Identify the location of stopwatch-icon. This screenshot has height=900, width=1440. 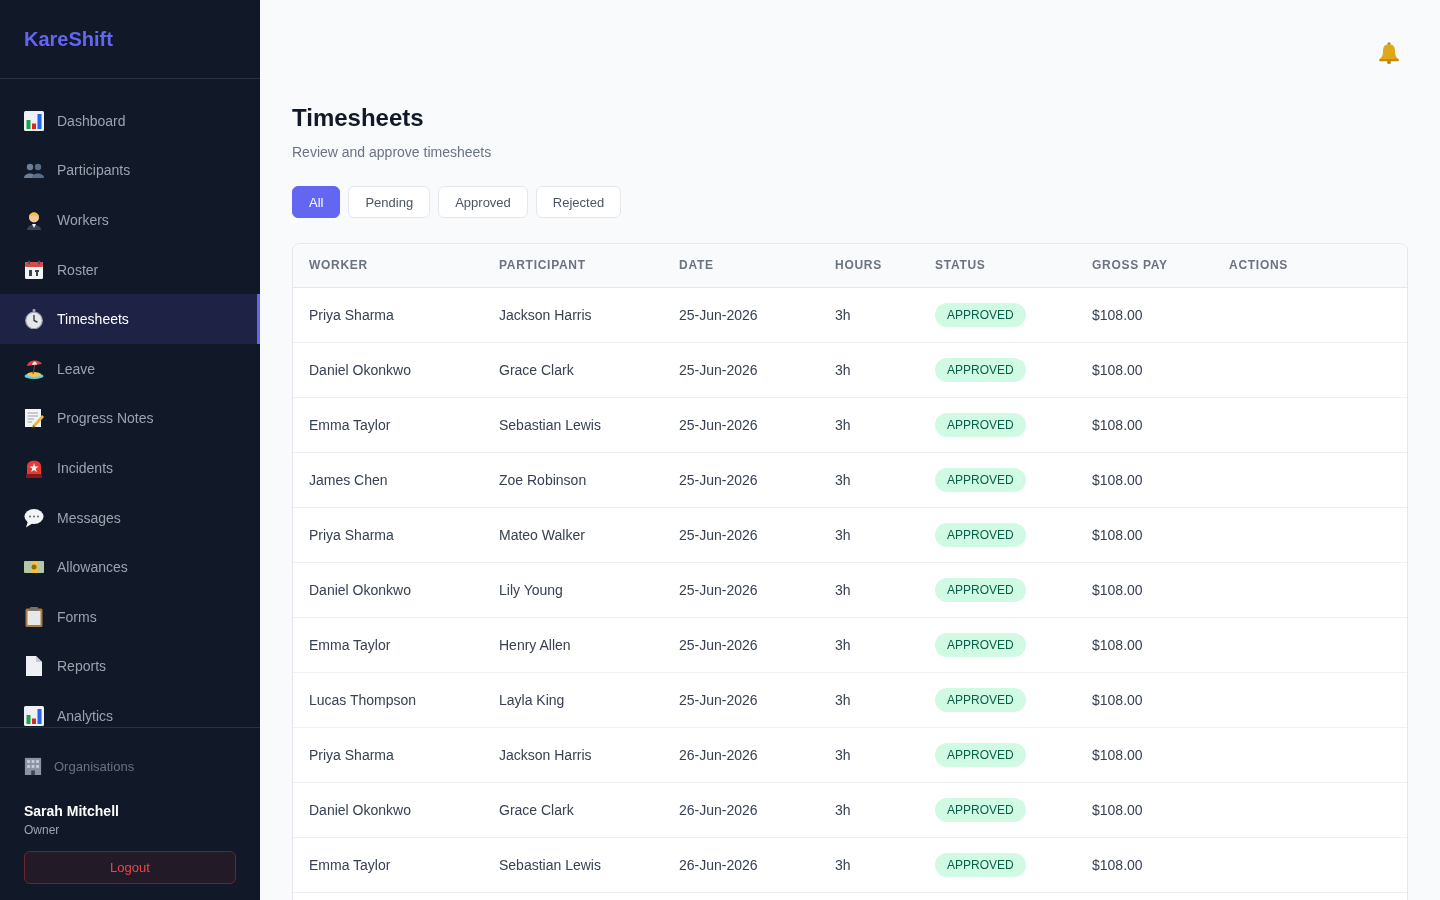
(34, 319).